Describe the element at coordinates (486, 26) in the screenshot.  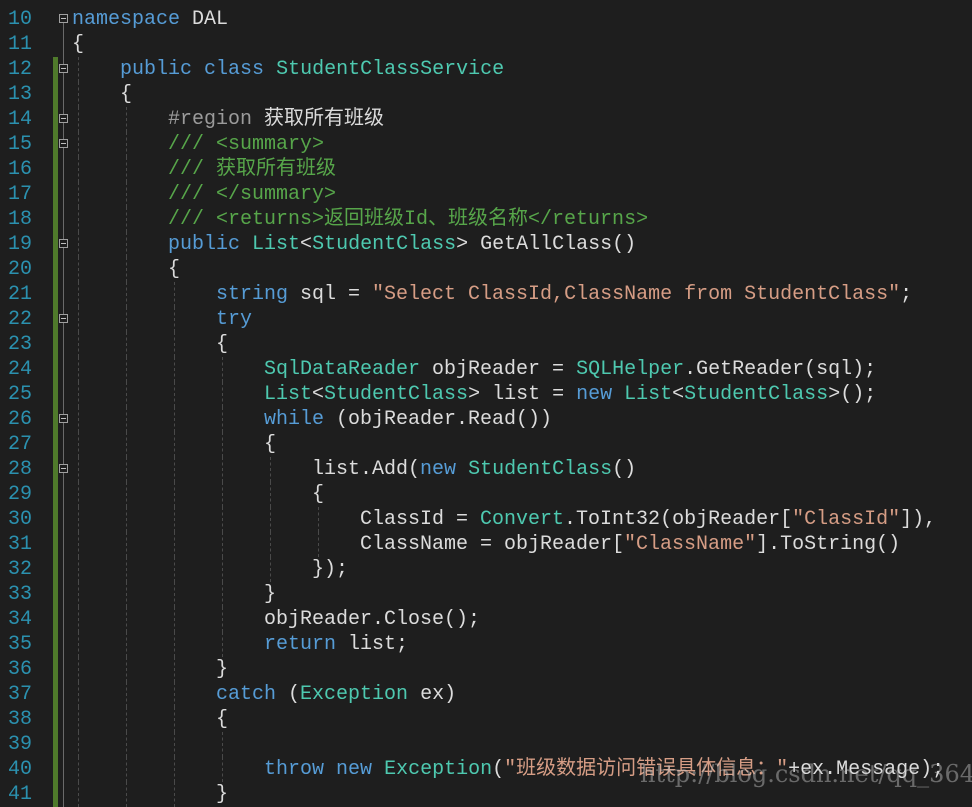
I see `code-line: 10 namespace DAL` at that location.